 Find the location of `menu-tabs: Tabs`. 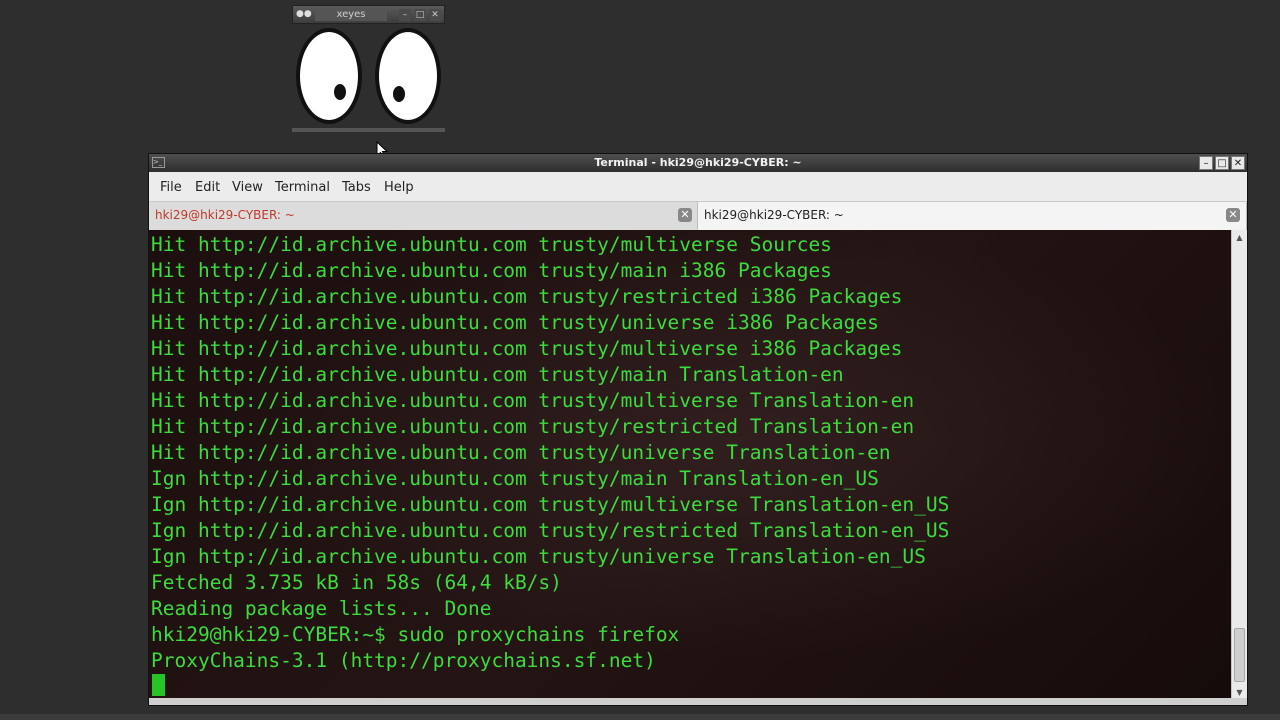

menu-tabs: Tabs is located at coordinates (356, 187).